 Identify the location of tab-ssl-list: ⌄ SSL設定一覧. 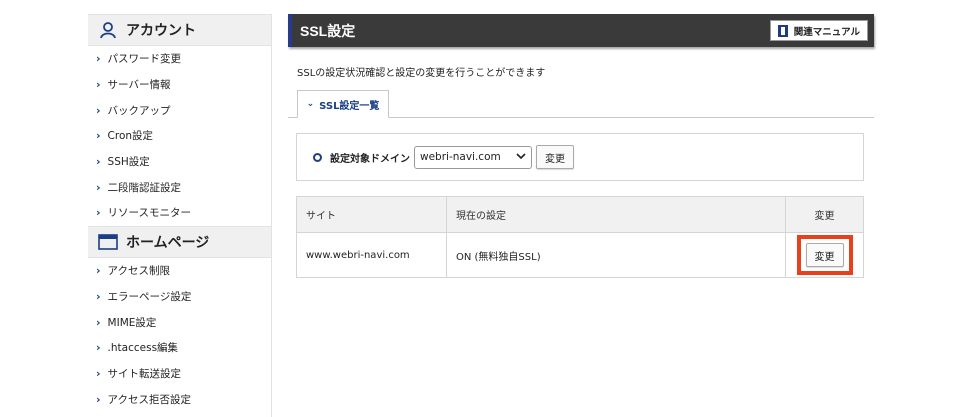
(343, 104).